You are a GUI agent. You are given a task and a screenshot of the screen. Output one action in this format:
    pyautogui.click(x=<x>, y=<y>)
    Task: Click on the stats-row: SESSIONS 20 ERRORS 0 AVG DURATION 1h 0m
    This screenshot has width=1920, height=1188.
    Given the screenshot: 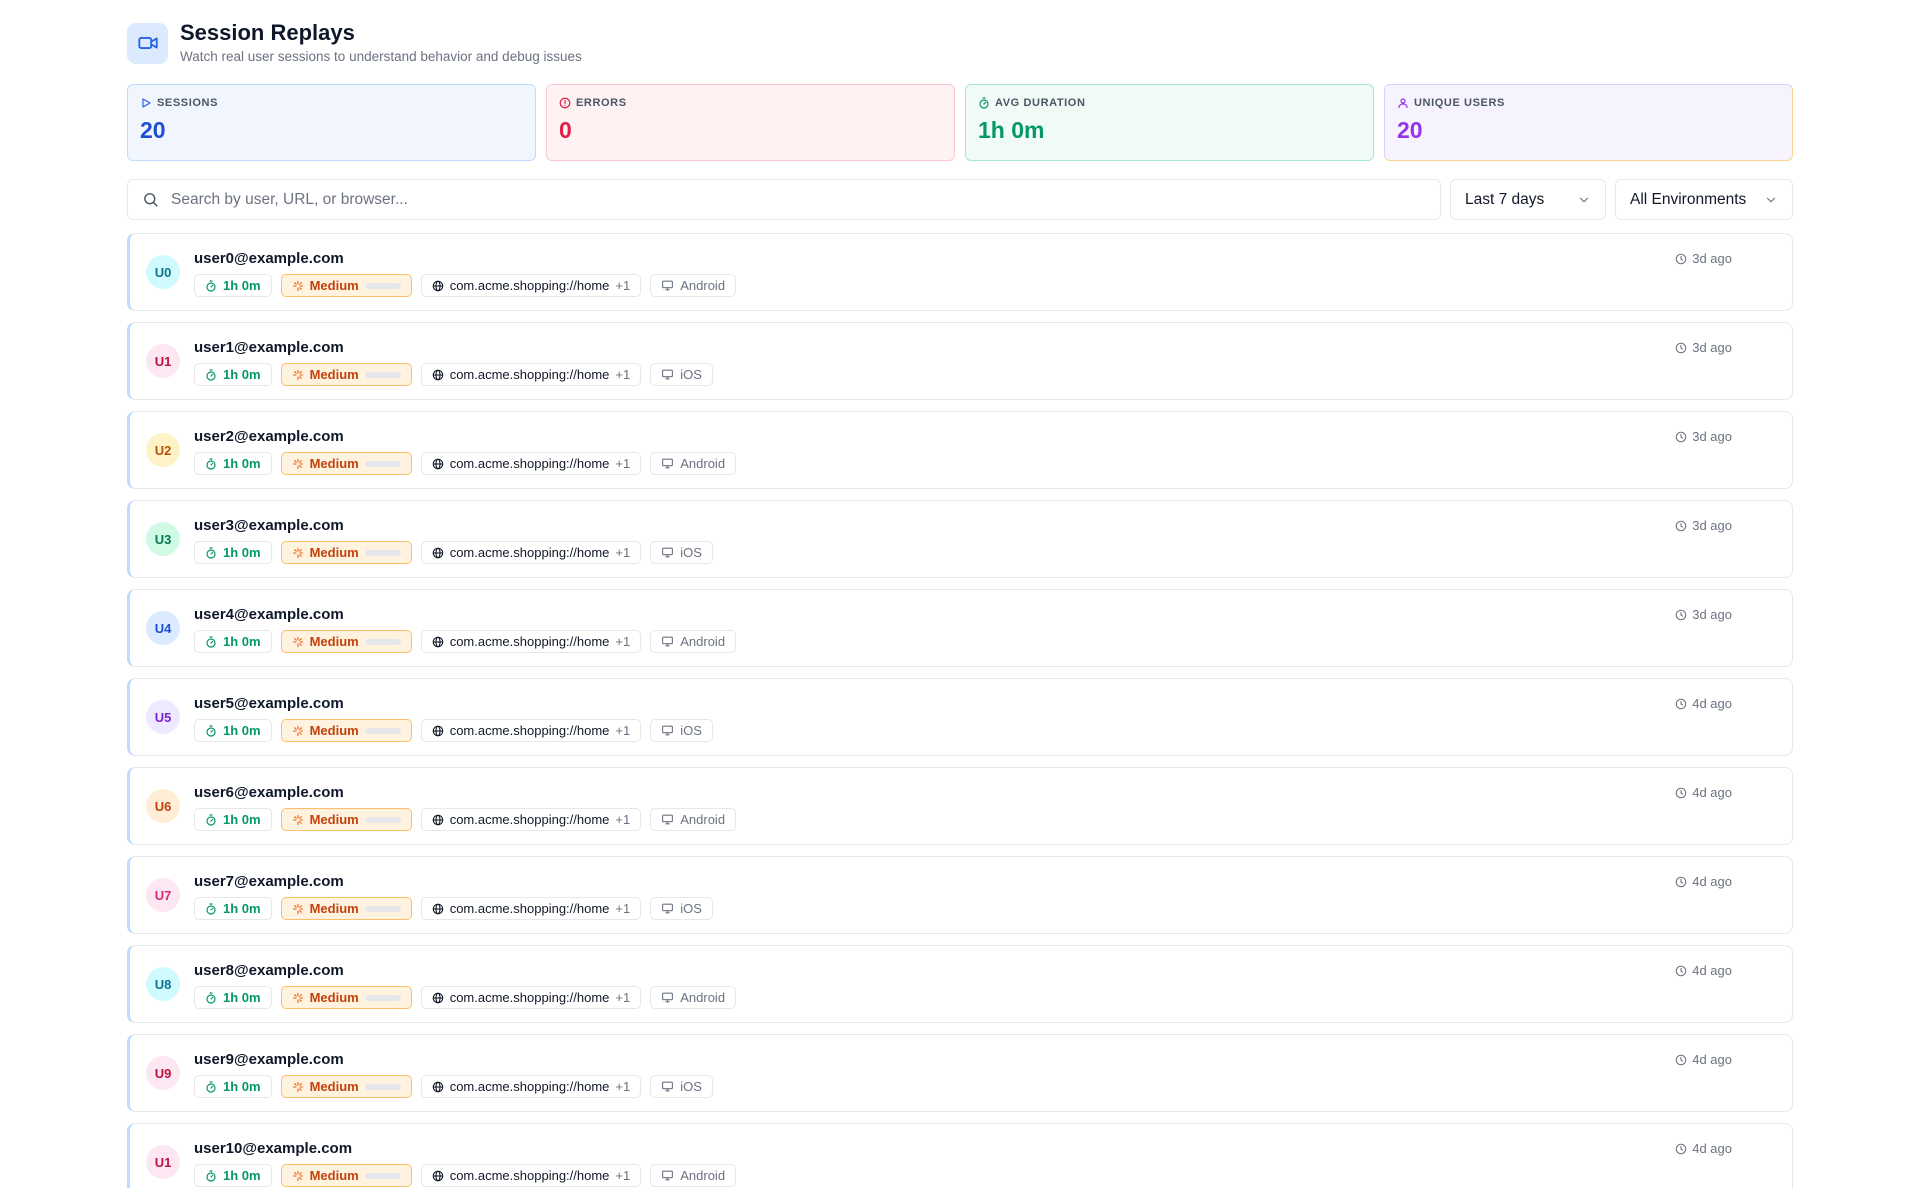 What is the action you would take?
    pyautogui.click(x=960, y=122)
    